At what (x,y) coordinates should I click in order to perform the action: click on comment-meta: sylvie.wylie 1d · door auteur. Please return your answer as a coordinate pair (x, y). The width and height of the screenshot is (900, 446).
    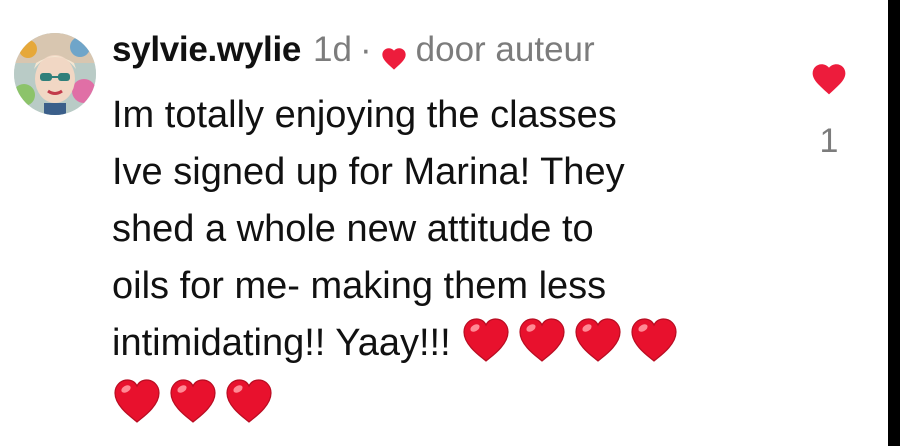
    Looking at the image, I should click on (442, 56).